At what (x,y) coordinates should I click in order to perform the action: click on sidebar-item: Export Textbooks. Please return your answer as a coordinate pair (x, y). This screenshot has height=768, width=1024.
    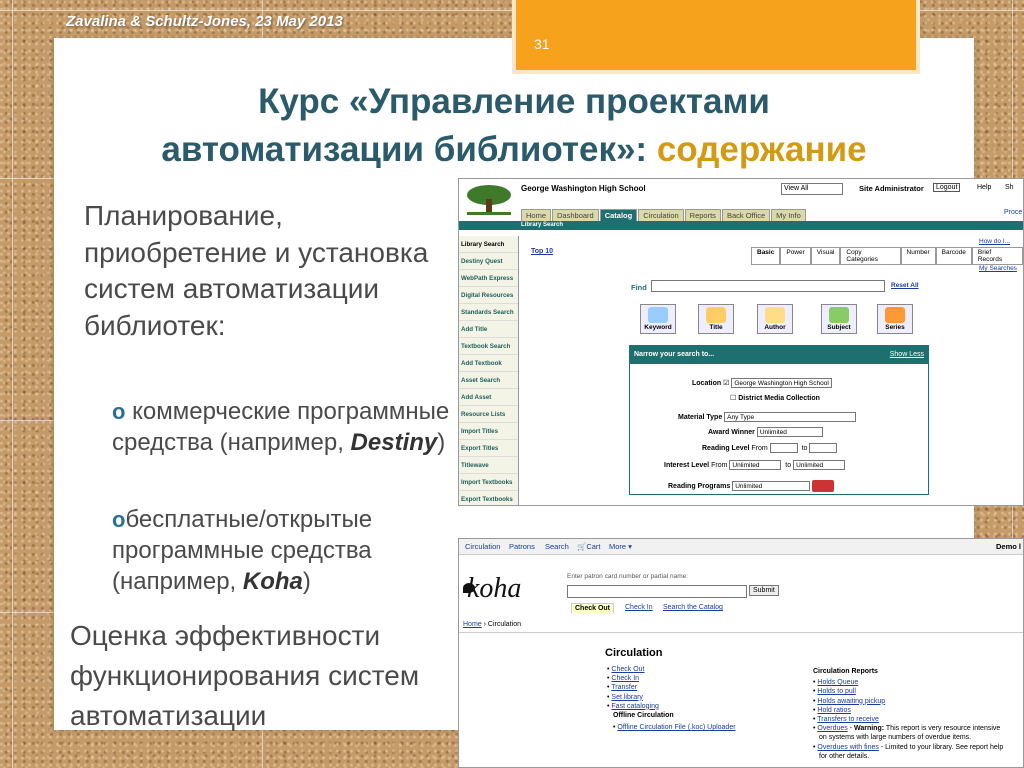
    Looking at the image, I should click on (488, 498).